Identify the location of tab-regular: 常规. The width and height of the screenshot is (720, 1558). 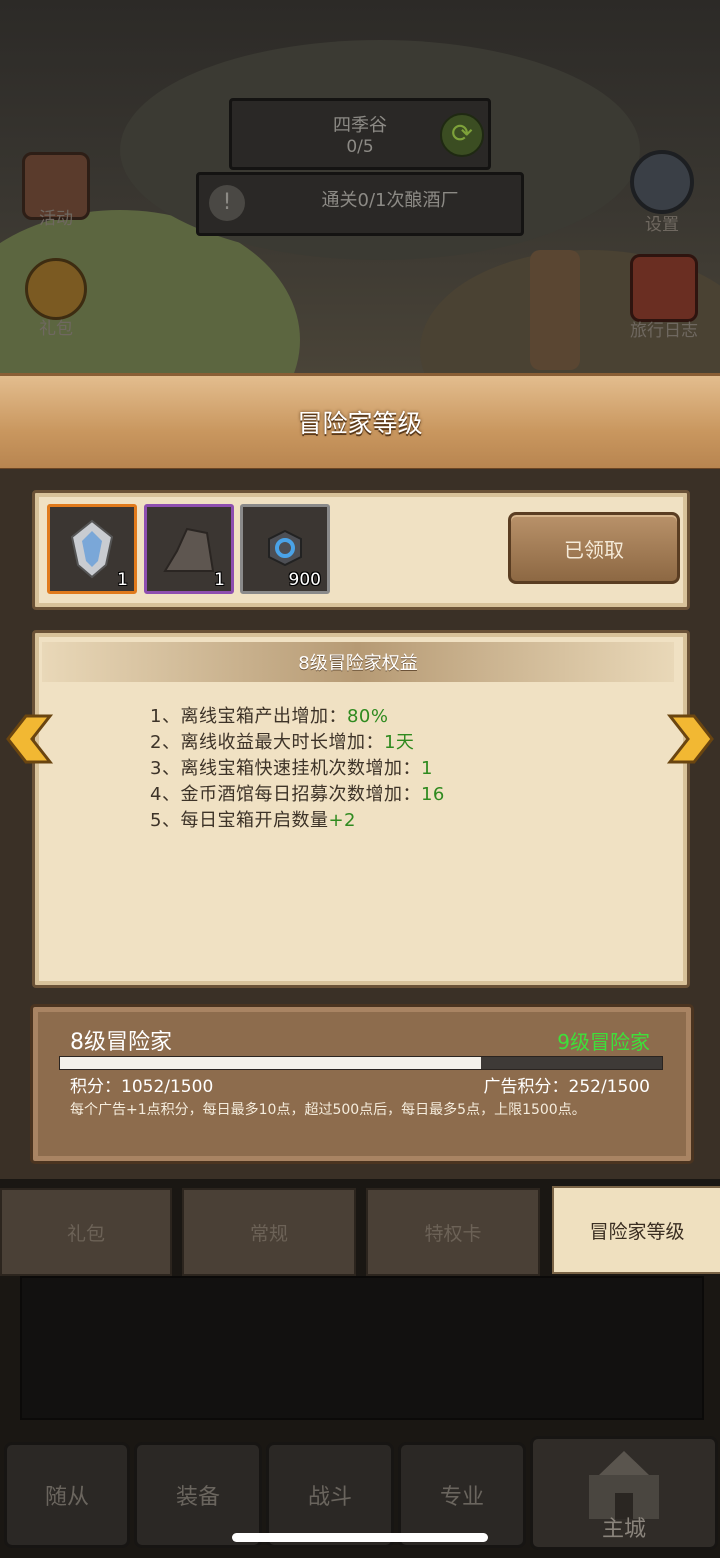
(269, 1232).